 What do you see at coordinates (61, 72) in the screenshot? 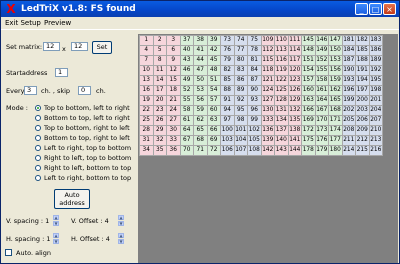
I see `startaddress-input: 1` at bounding box center [61, 72].